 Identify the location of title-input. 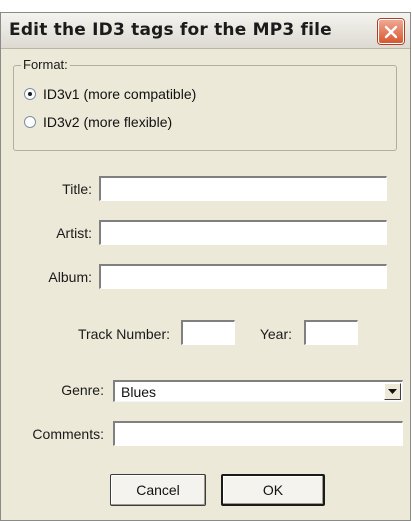
(243, 188).